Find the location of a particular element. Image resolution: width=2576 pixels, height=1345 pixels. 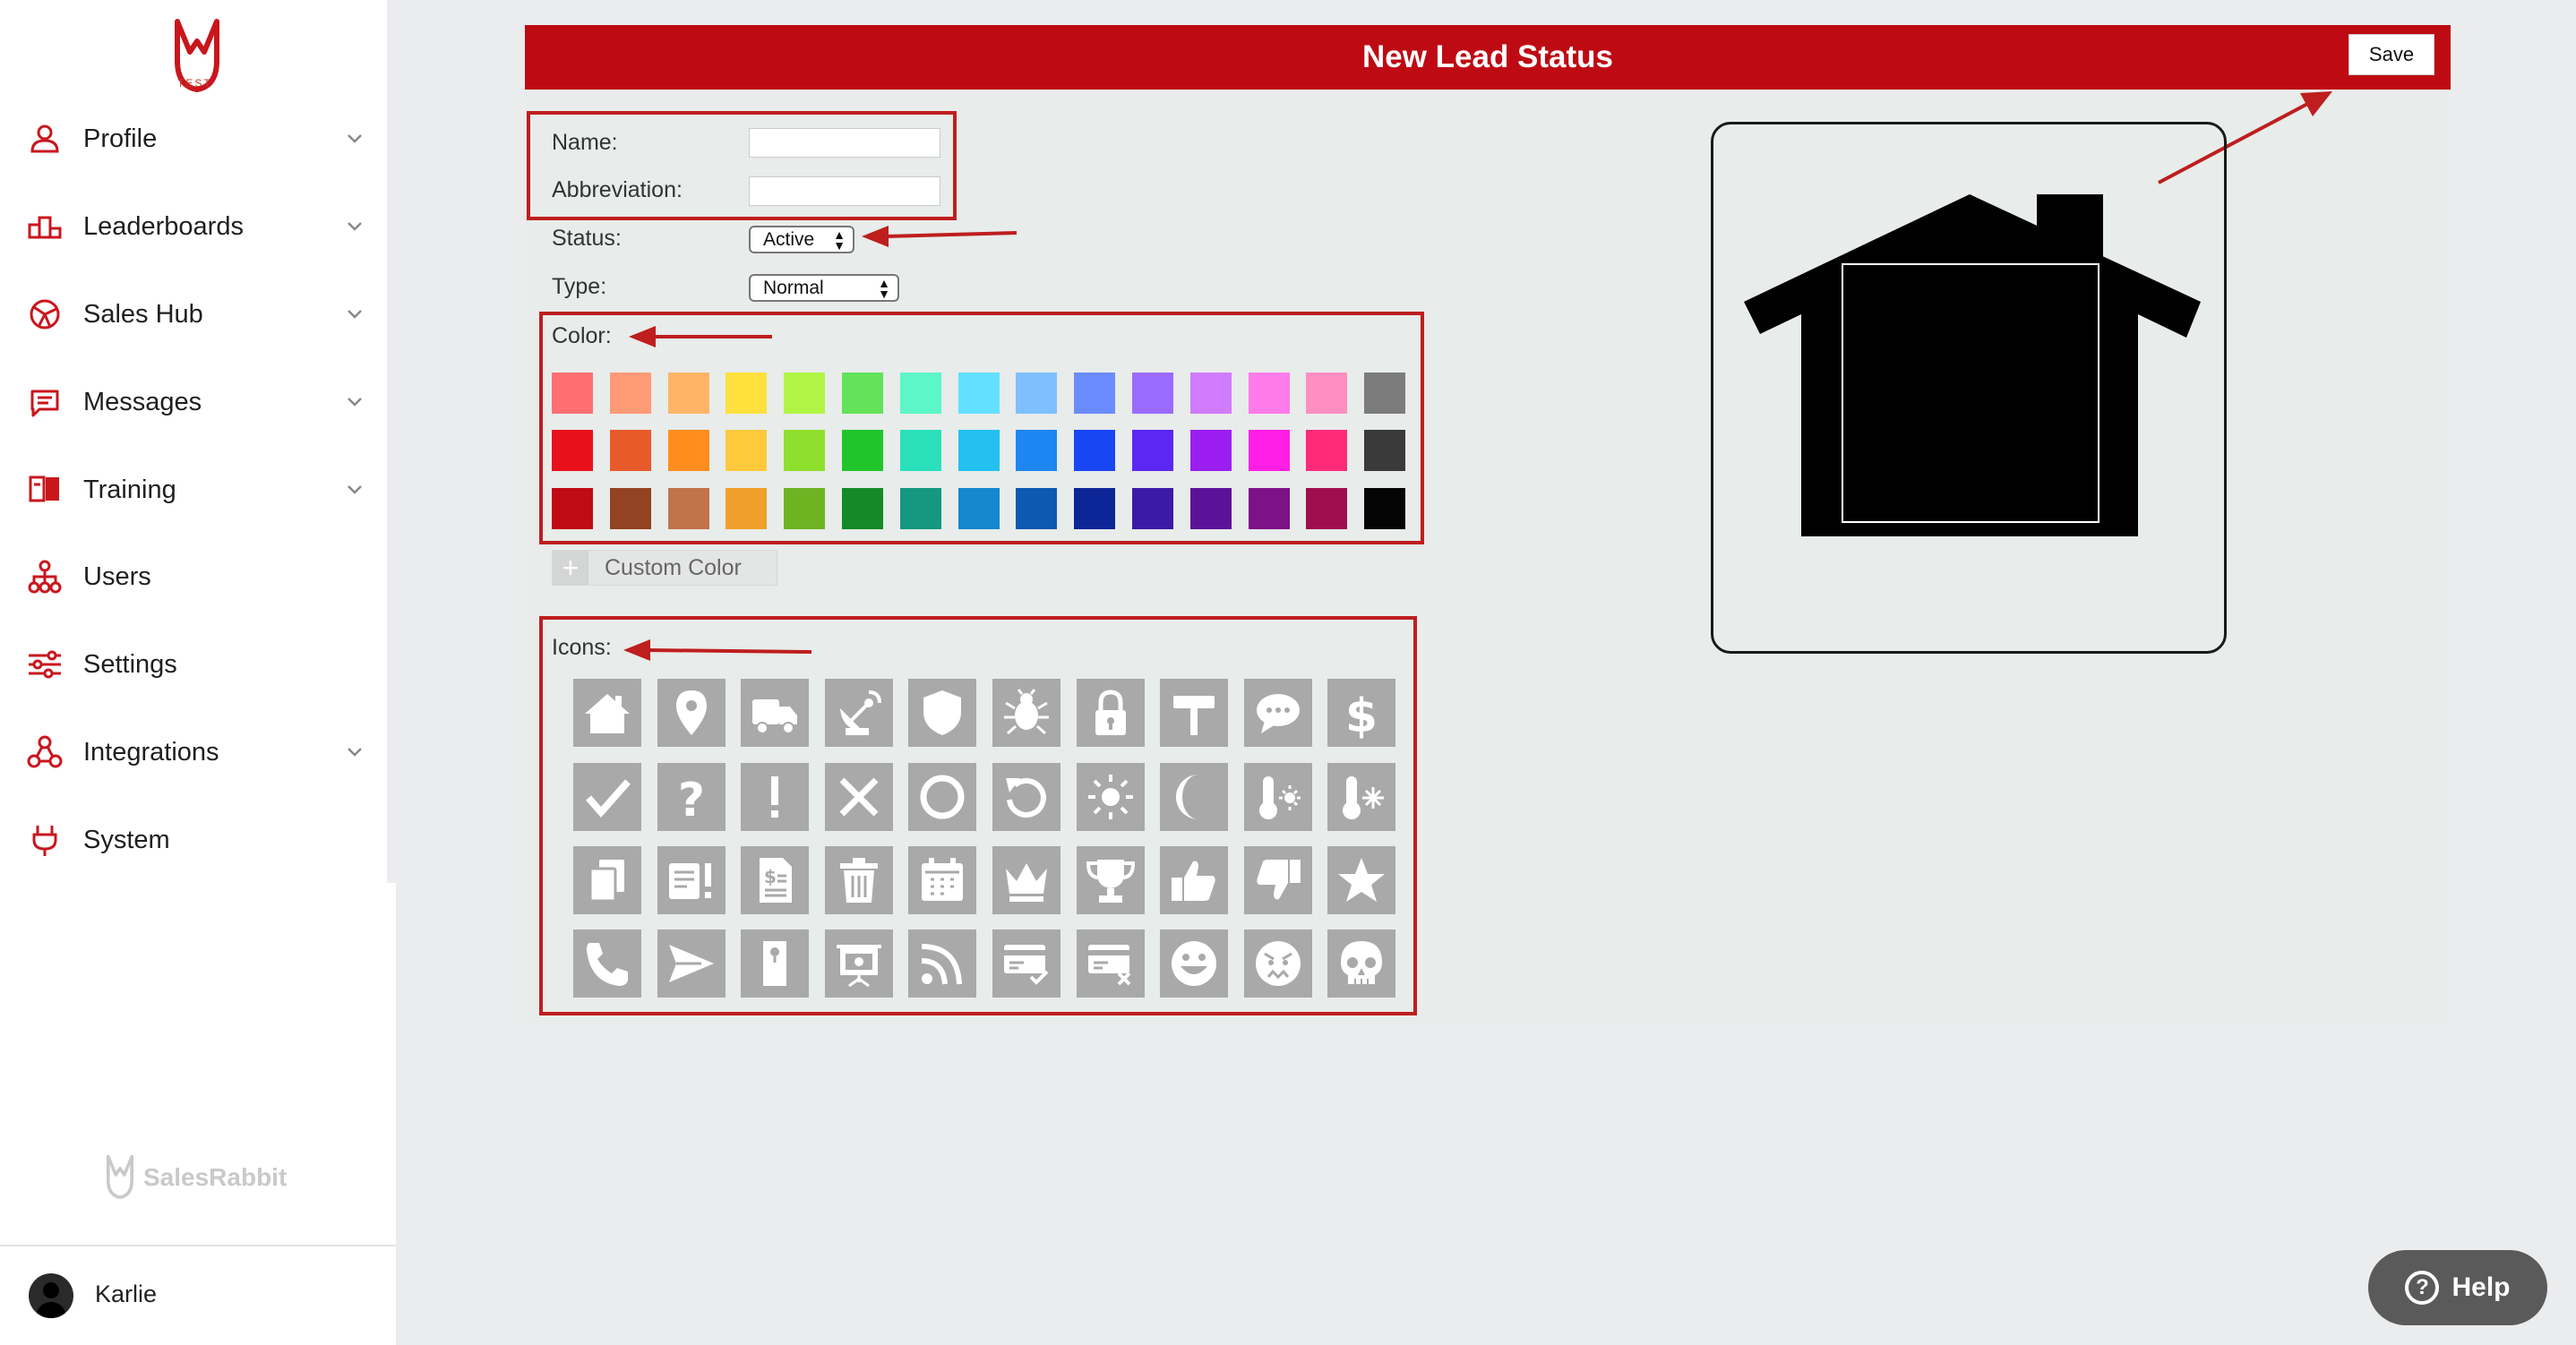

sidebar-item-label: Leaderboards is located at coordinates (163, 226).